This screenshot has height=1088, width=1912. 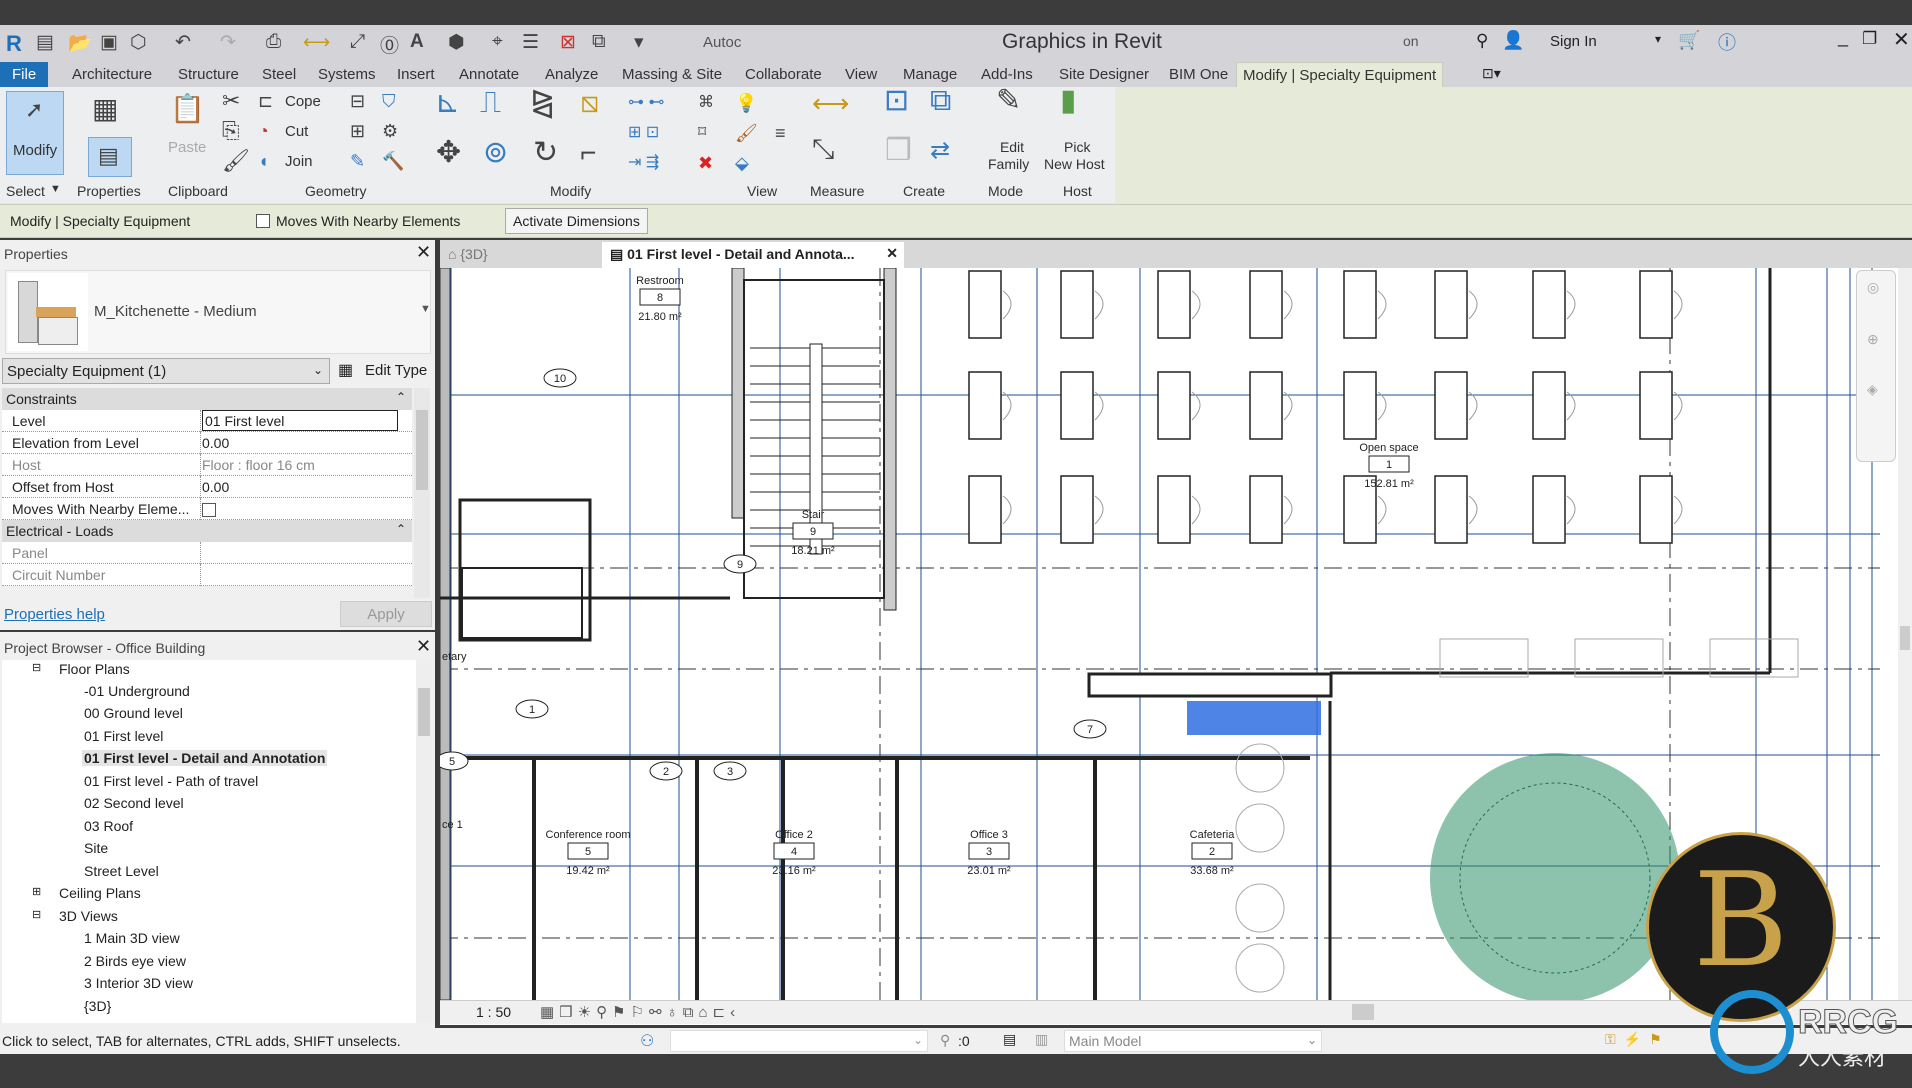 What do you see at coordinates (423, 252) in the screenshot?
I see `properties-close-icon: ✕` at bounding box center [423, 252].